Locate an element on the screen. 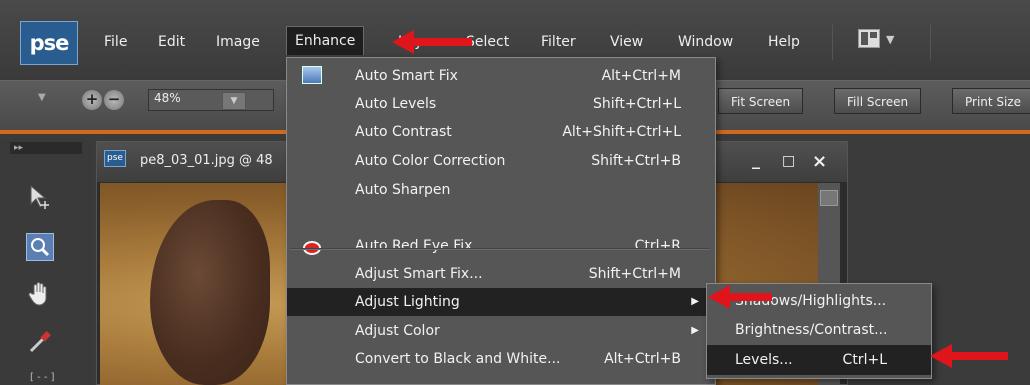 This screenshot has height=385, width=1030. maximize-icon: □ is located at coordinates (788, 161).